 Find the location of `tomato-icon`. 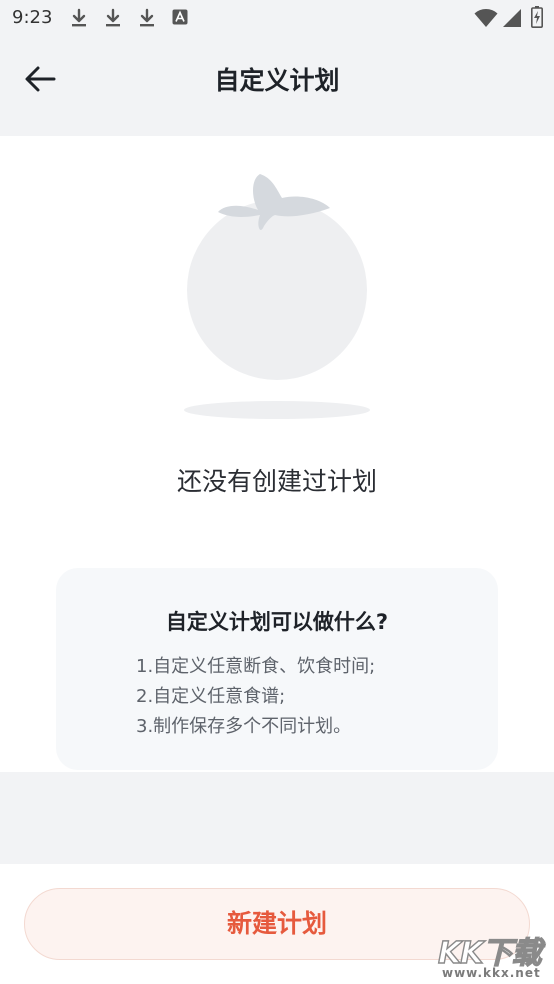

tomato-icon is located at coordinates (277, 296).